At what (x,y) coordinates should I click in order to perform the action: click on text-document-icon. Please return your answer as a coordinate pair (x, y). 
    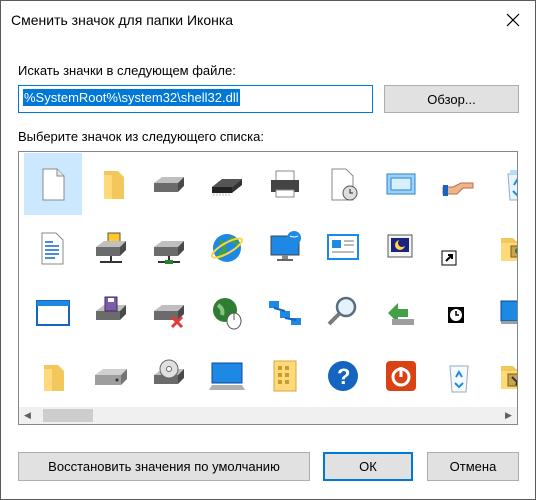
    Looking at the image, I should click on (52, 248).